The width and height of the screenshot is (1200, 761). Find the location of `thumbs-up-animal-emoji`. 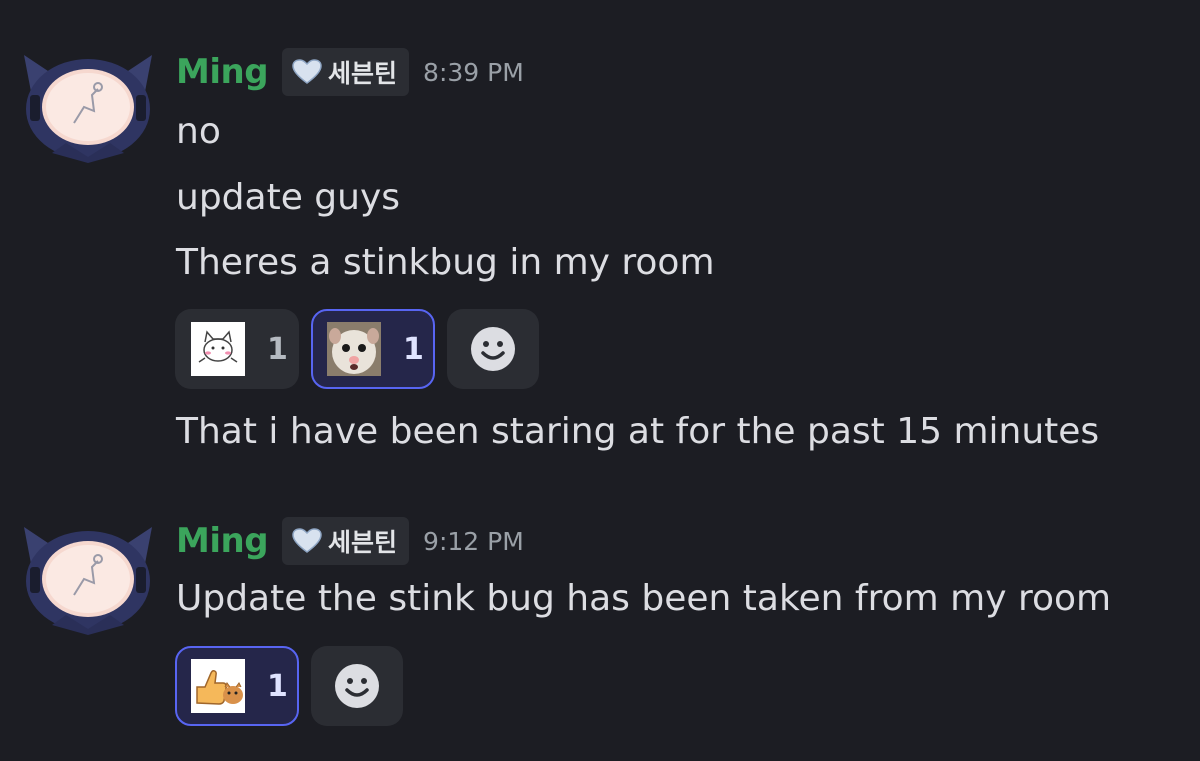

thumbs-up-animal-emoji is located at coordinates (218, 686).